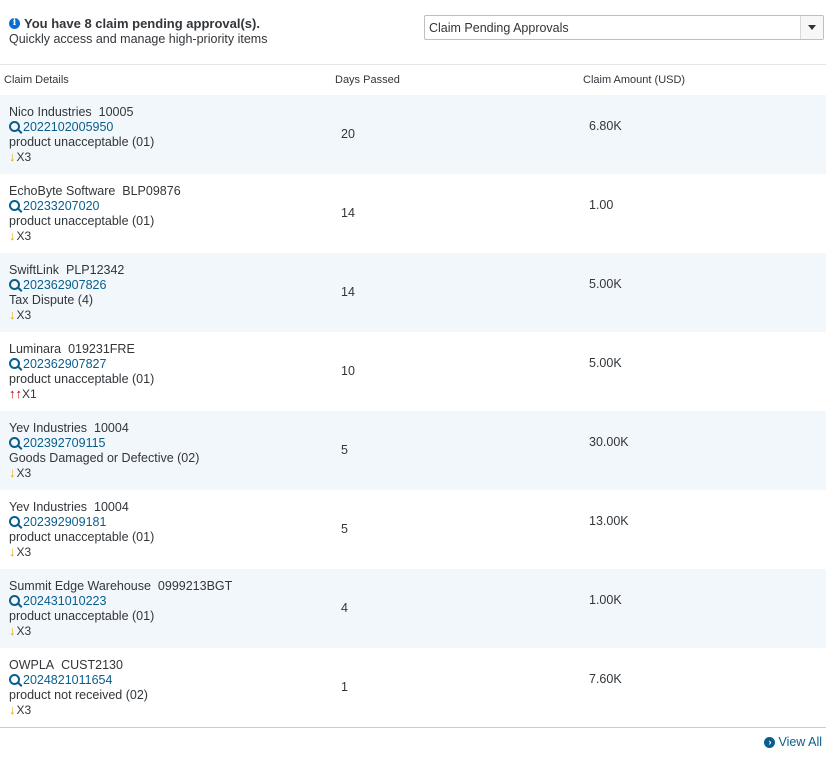 The image size is (831, 771). Describe the element at coordinates (605, 363) in the screenshot. I see `claim-amount: 5.00K` at that location.